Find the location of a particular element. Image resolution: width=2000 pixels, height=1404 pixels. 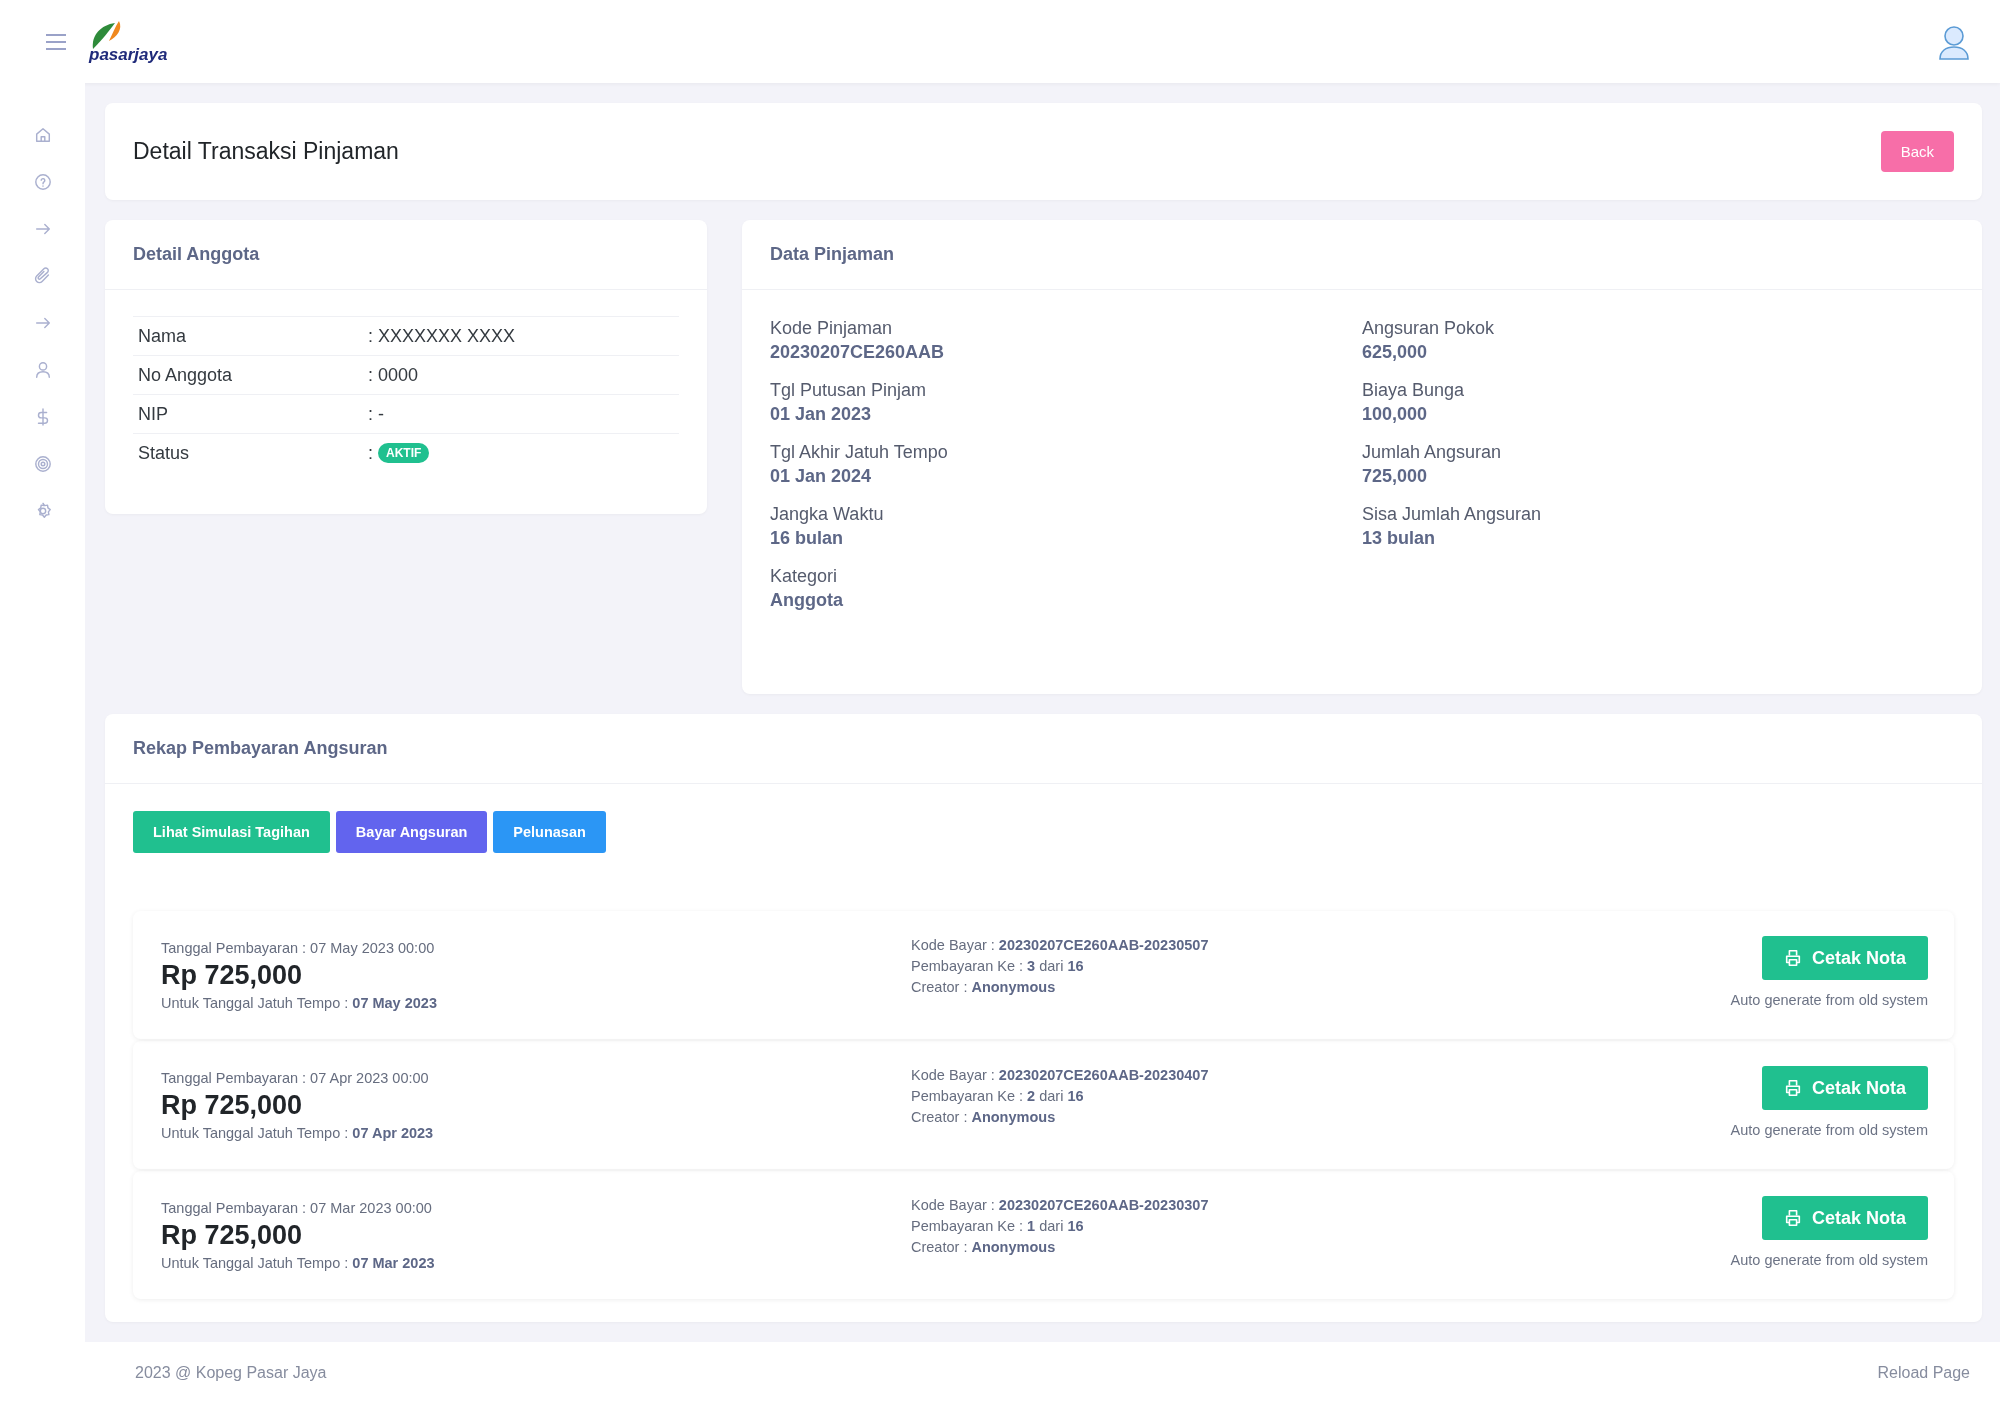

card-title: Rekap Pembayaran Angsuran is located at coordinates (1043, 749).